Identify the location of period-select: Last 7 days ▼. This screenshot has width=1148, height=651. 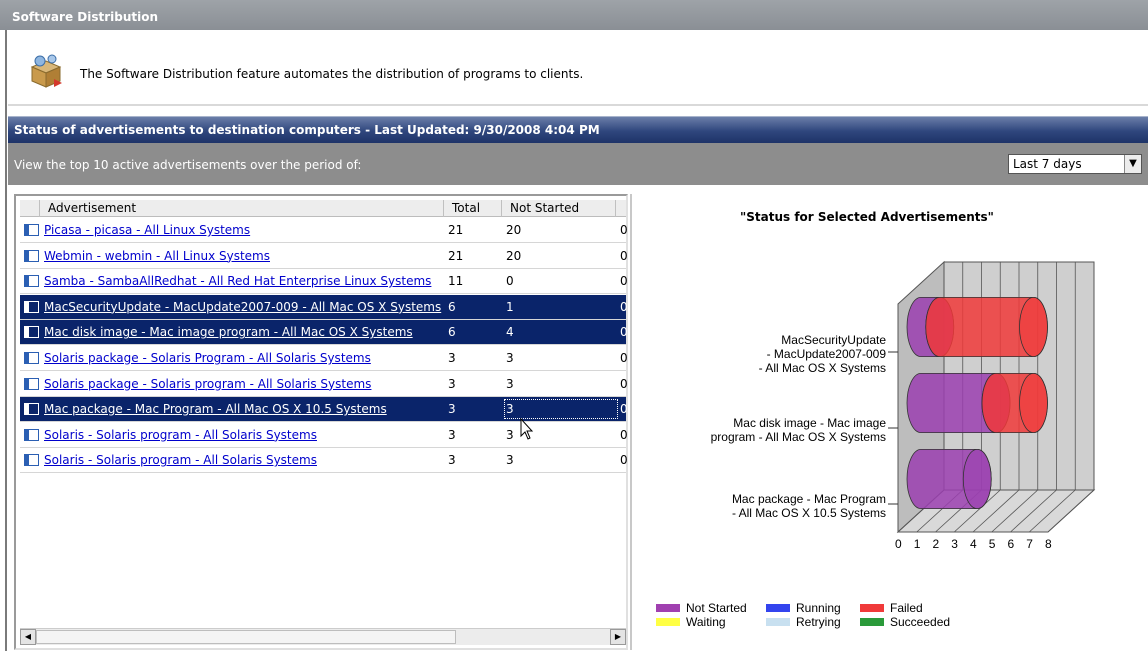
(1075, 164).